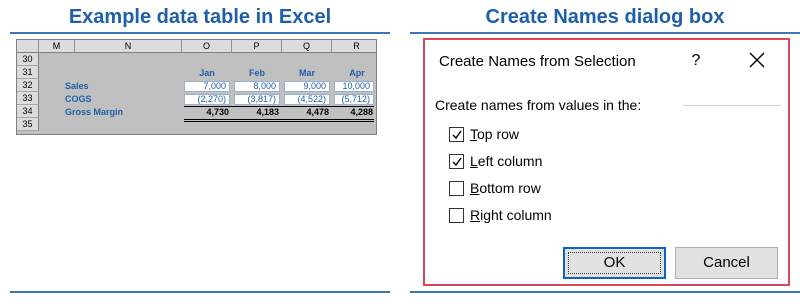  I want to click on right-top-rule, so click(605, 33).